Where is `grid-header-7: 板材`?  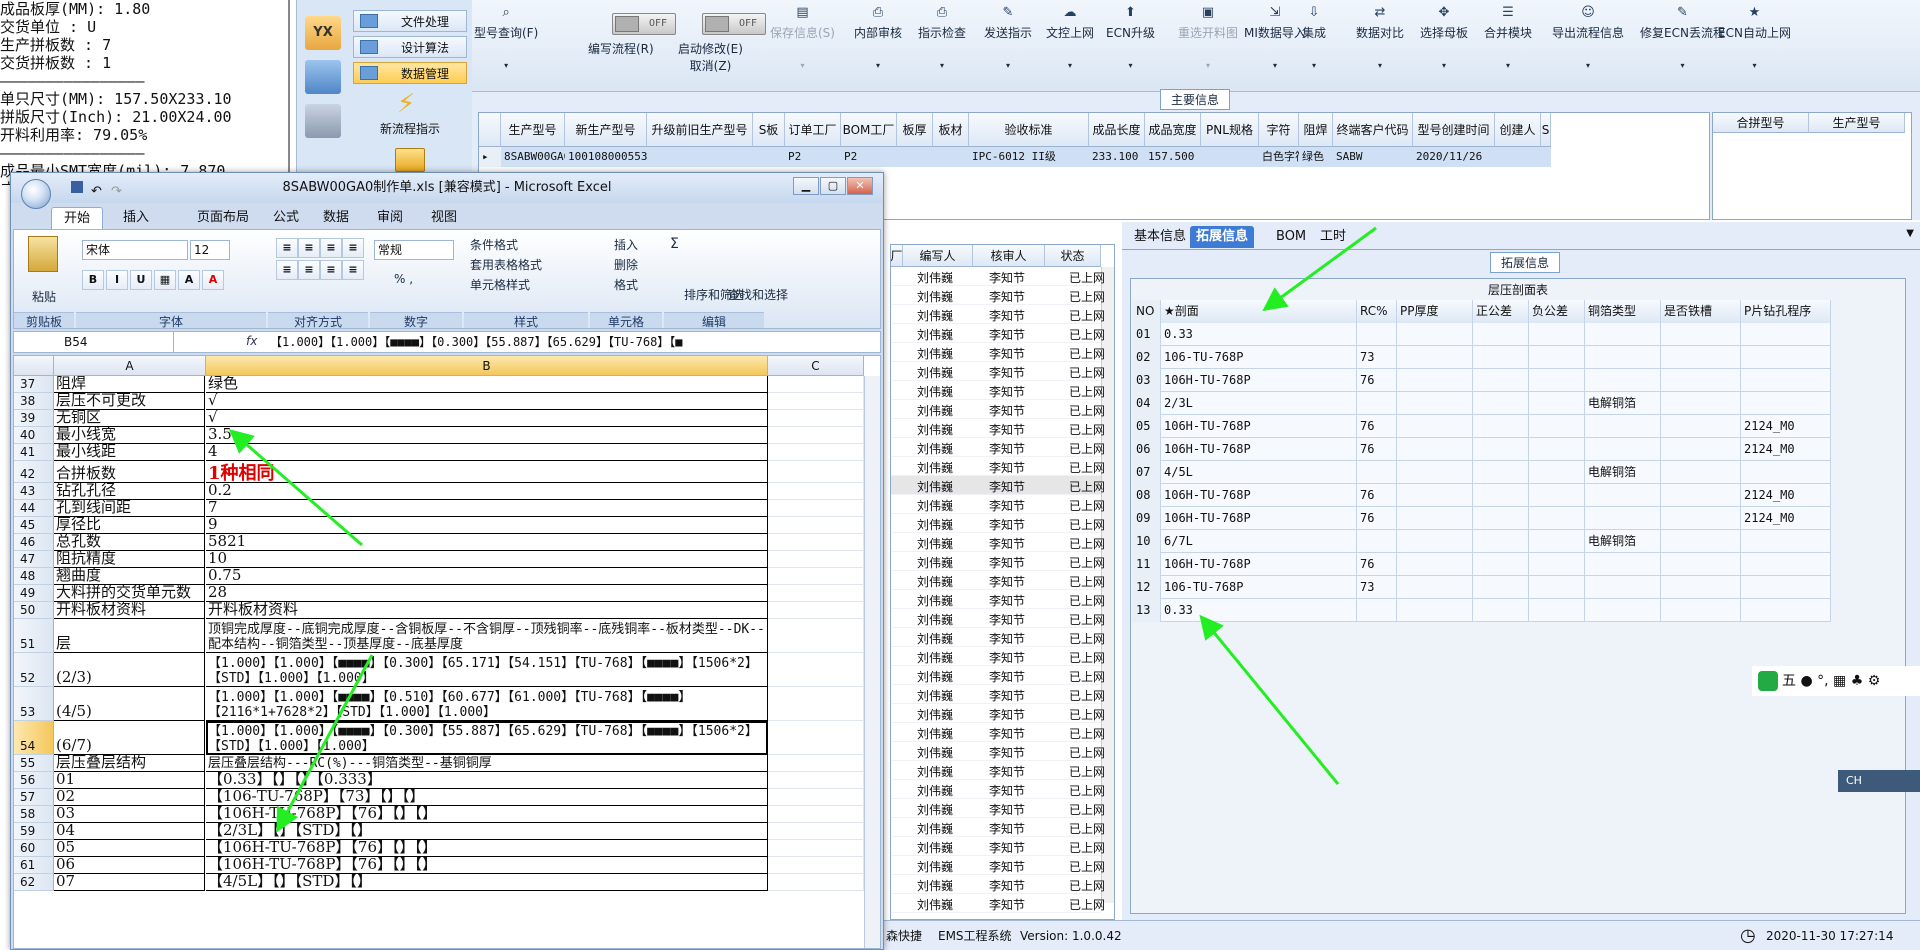
grid-header-7: 板材 is located at coordinates (951, 130).